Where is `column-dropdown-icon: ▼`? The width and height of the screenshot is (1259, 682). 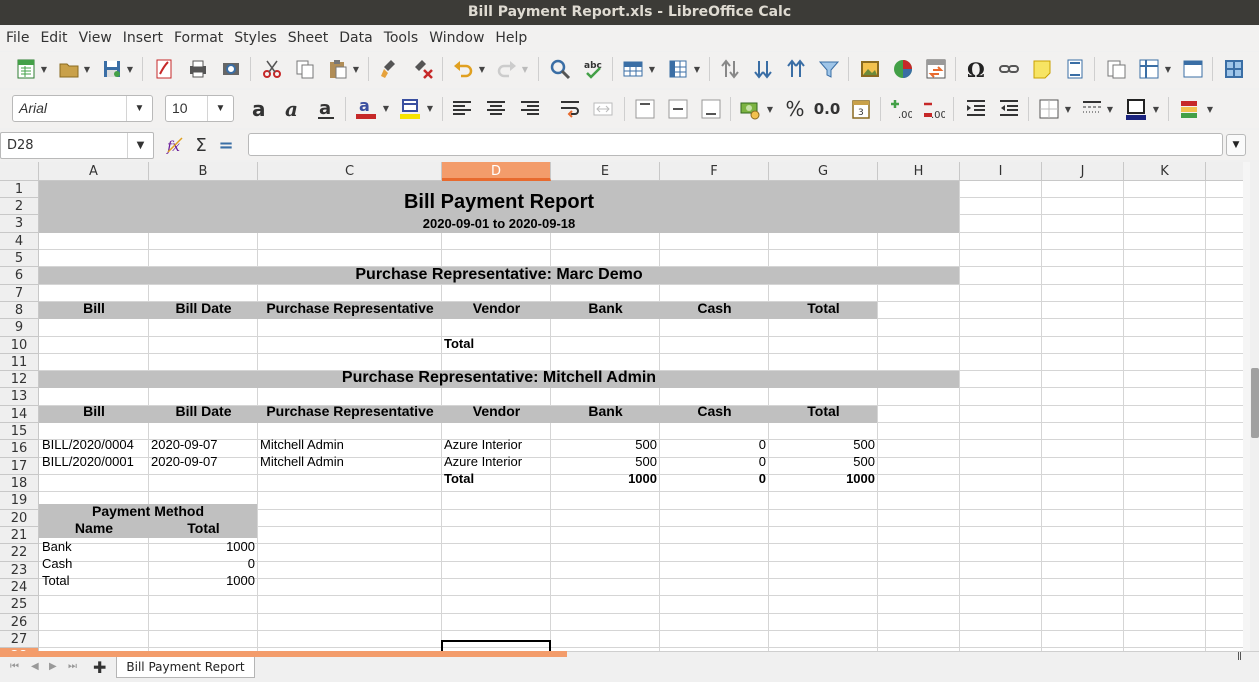
column-dropdown-icon: ▼ is located at coordinates (697, 69).